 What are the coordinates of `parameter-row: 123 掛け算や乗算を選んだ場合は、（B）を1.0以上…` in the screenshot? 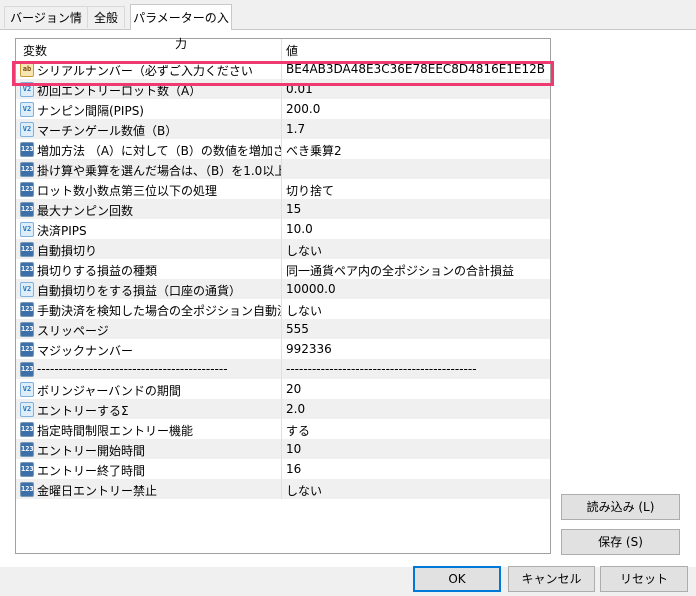 It's located at (283, 169).